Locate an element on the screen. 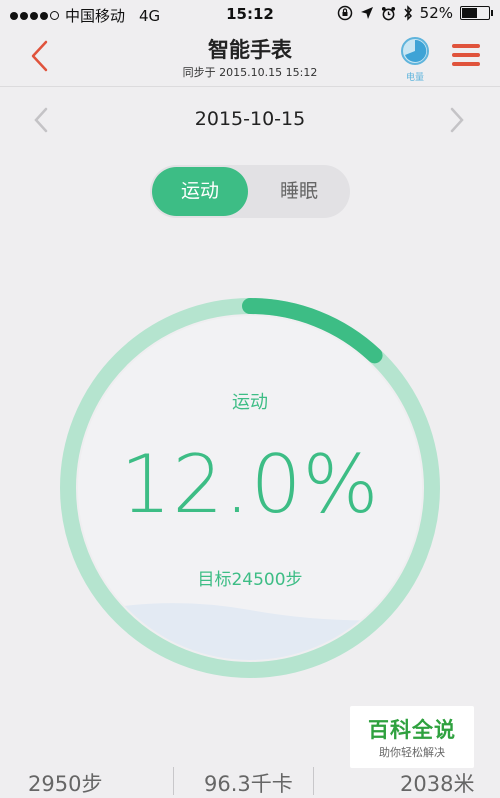 The image size is (500, 798). ring-label: 运动 is located at coordinates (250, 402).